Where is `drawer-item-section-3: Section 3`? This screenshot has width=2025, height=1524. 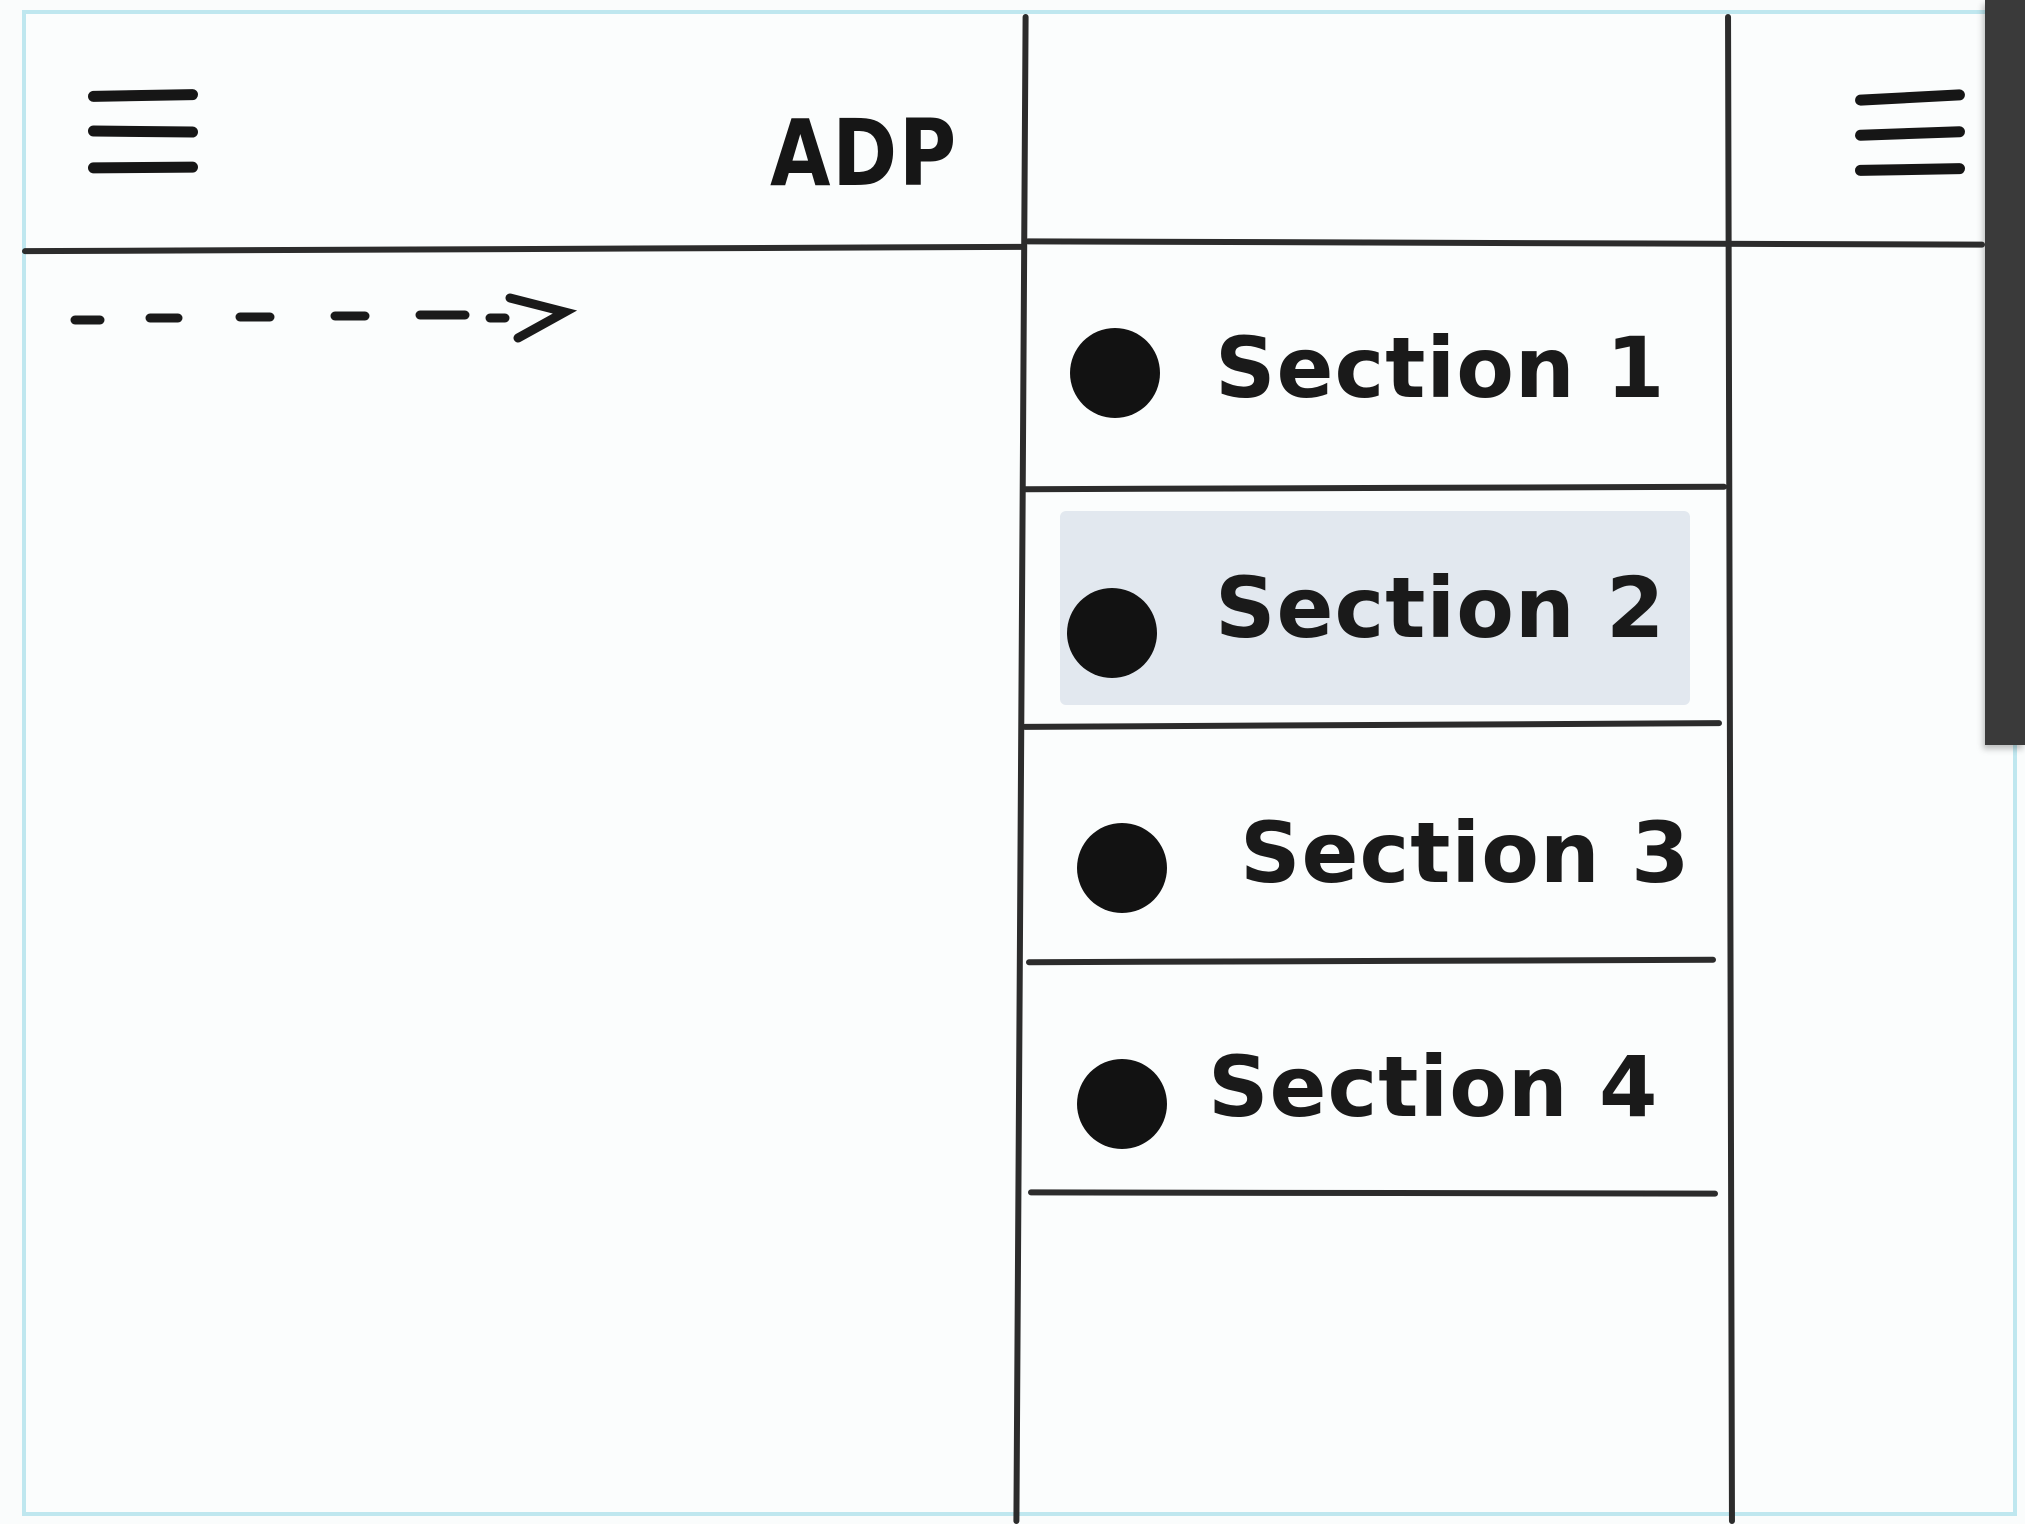 drawer-item-section-3: Section 3 is located at coordinates (1375, 845).